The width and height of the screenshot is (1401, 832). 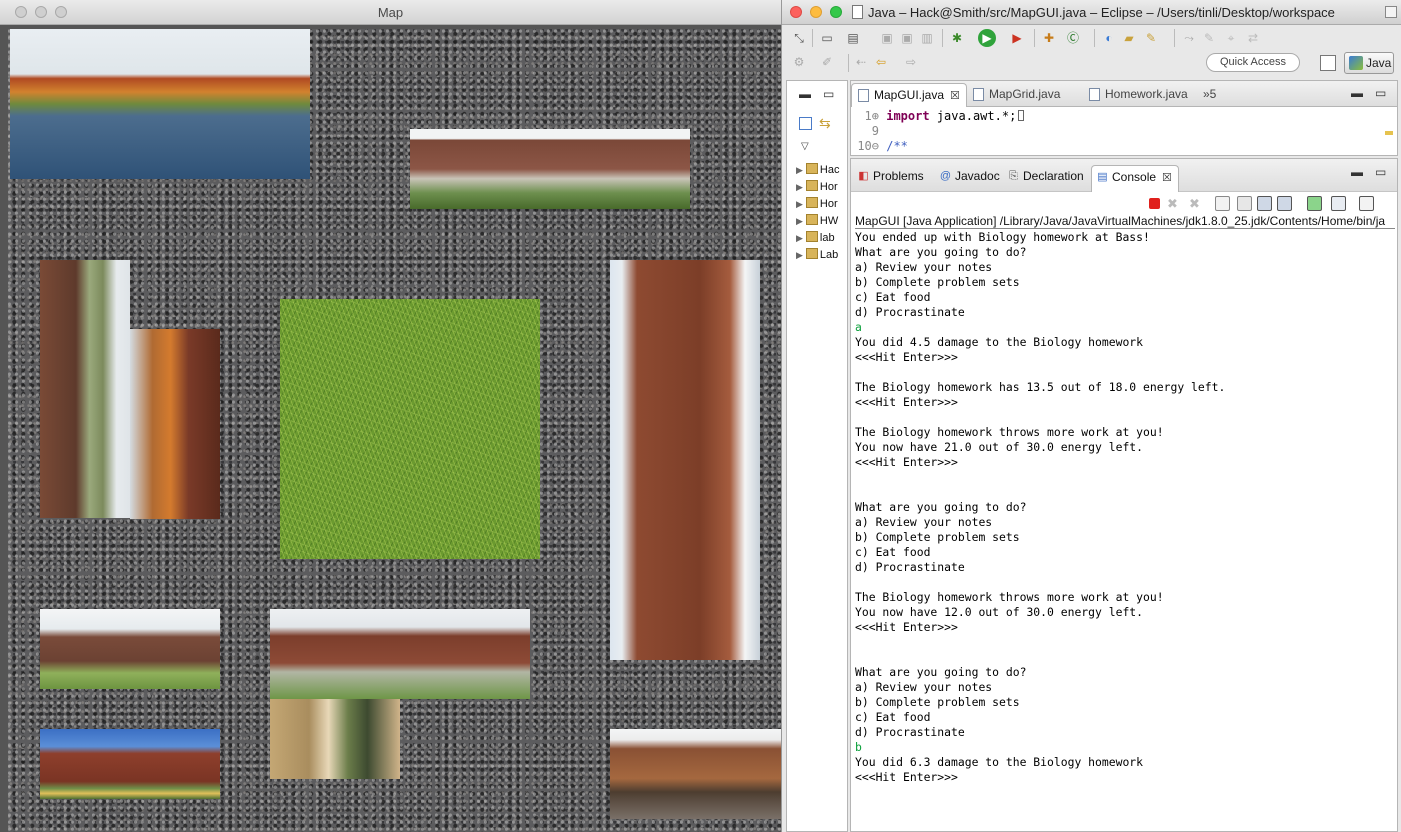 What do you see at coordinates (879, 146) in the screenshot?
I see `code-line: 10⊖ /**` at bounding box center [879, 146].